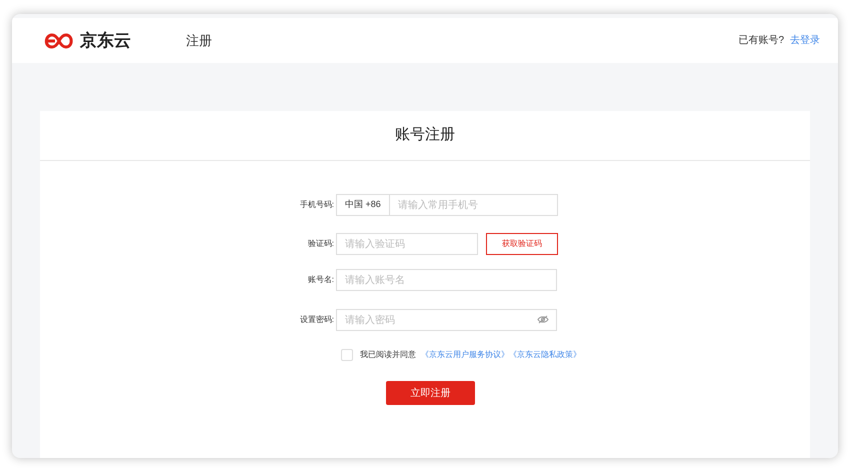 The height and width of the screenshot is (470, 850). I want to click on policy-link: 《京东云用户服务协议》, so click(465, 355).